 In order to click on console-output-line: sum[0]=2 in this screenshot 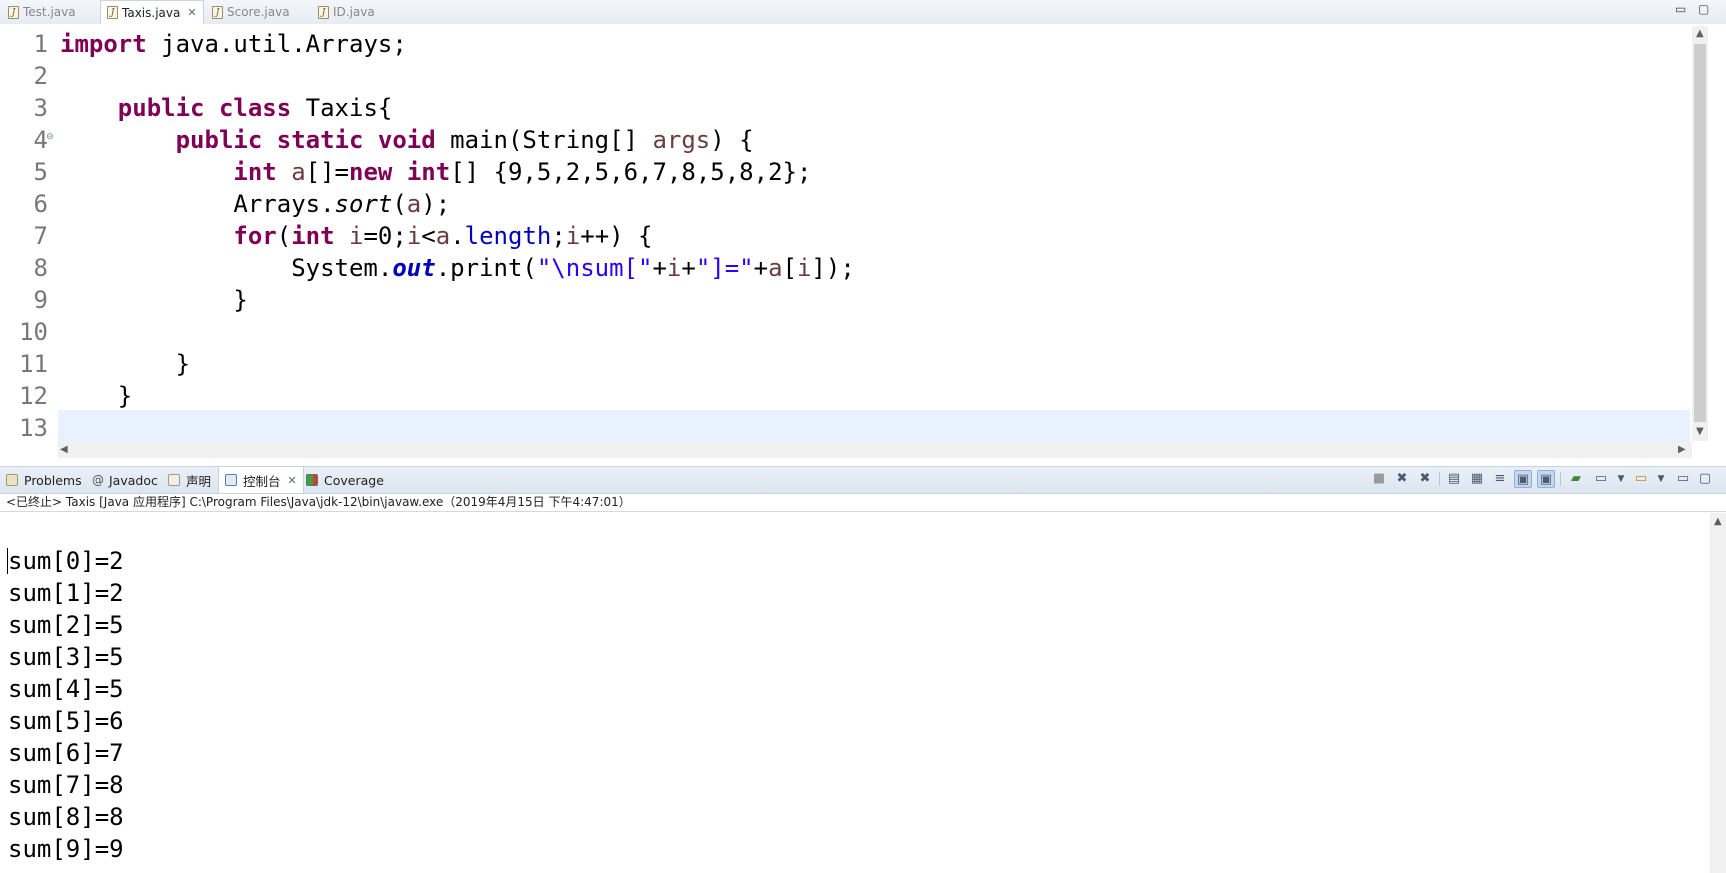, I will do `click(66, 561)`.